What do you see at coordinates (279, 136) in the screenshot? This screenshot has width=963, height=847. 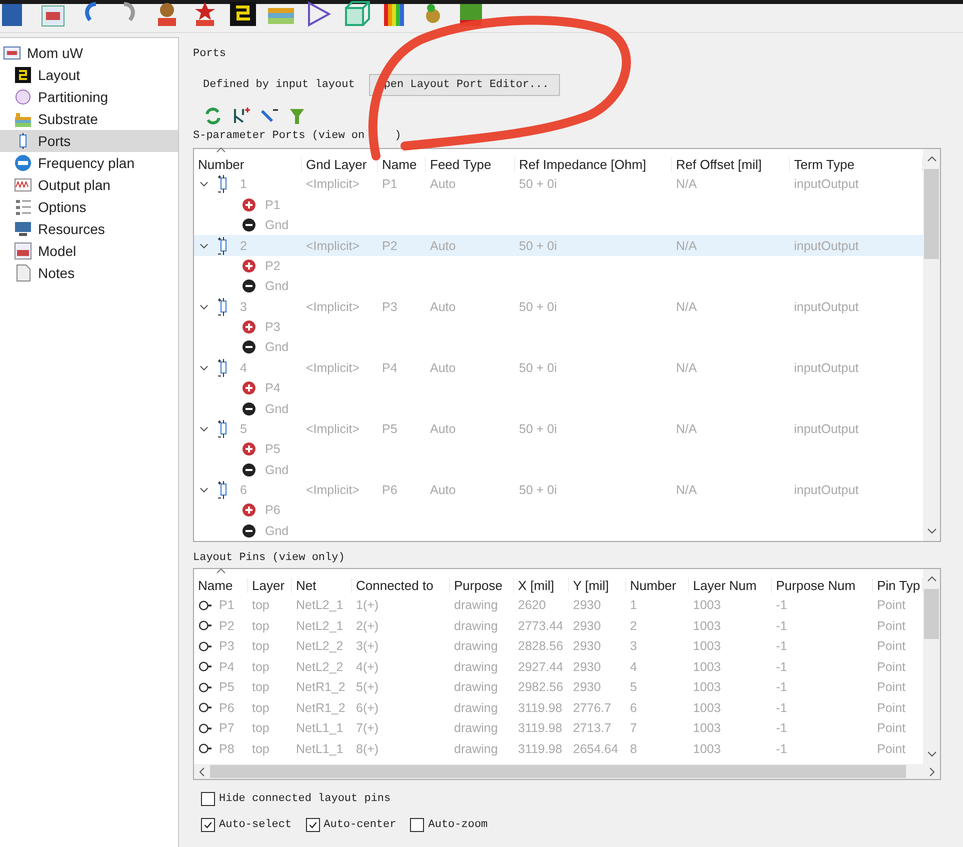 I see `section-label: S-parameter Ports (view on` at bounding box center [279, 136].